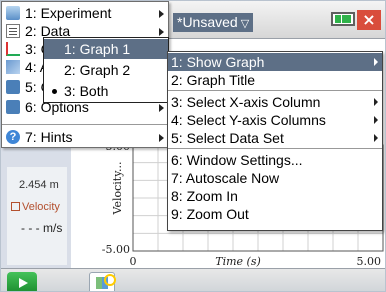 This screenshot has width=386, height=292. I want to click on graph-menu-item-graph-title: 2: Graph Title, so click(275, 80).